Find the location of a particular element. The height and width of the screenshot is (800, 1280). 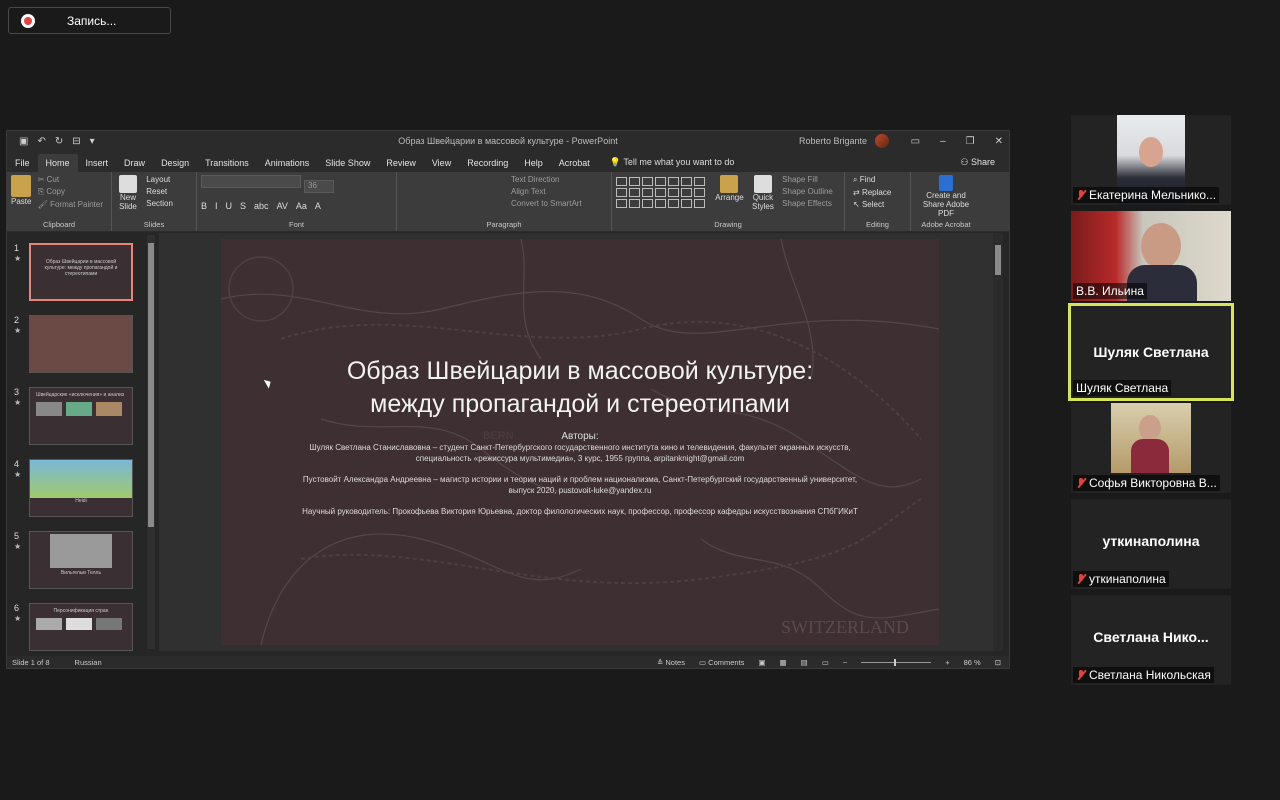

slide-title-line1: Образ Швейцарии в массовой культуре: is located at coordinates (580, 371).